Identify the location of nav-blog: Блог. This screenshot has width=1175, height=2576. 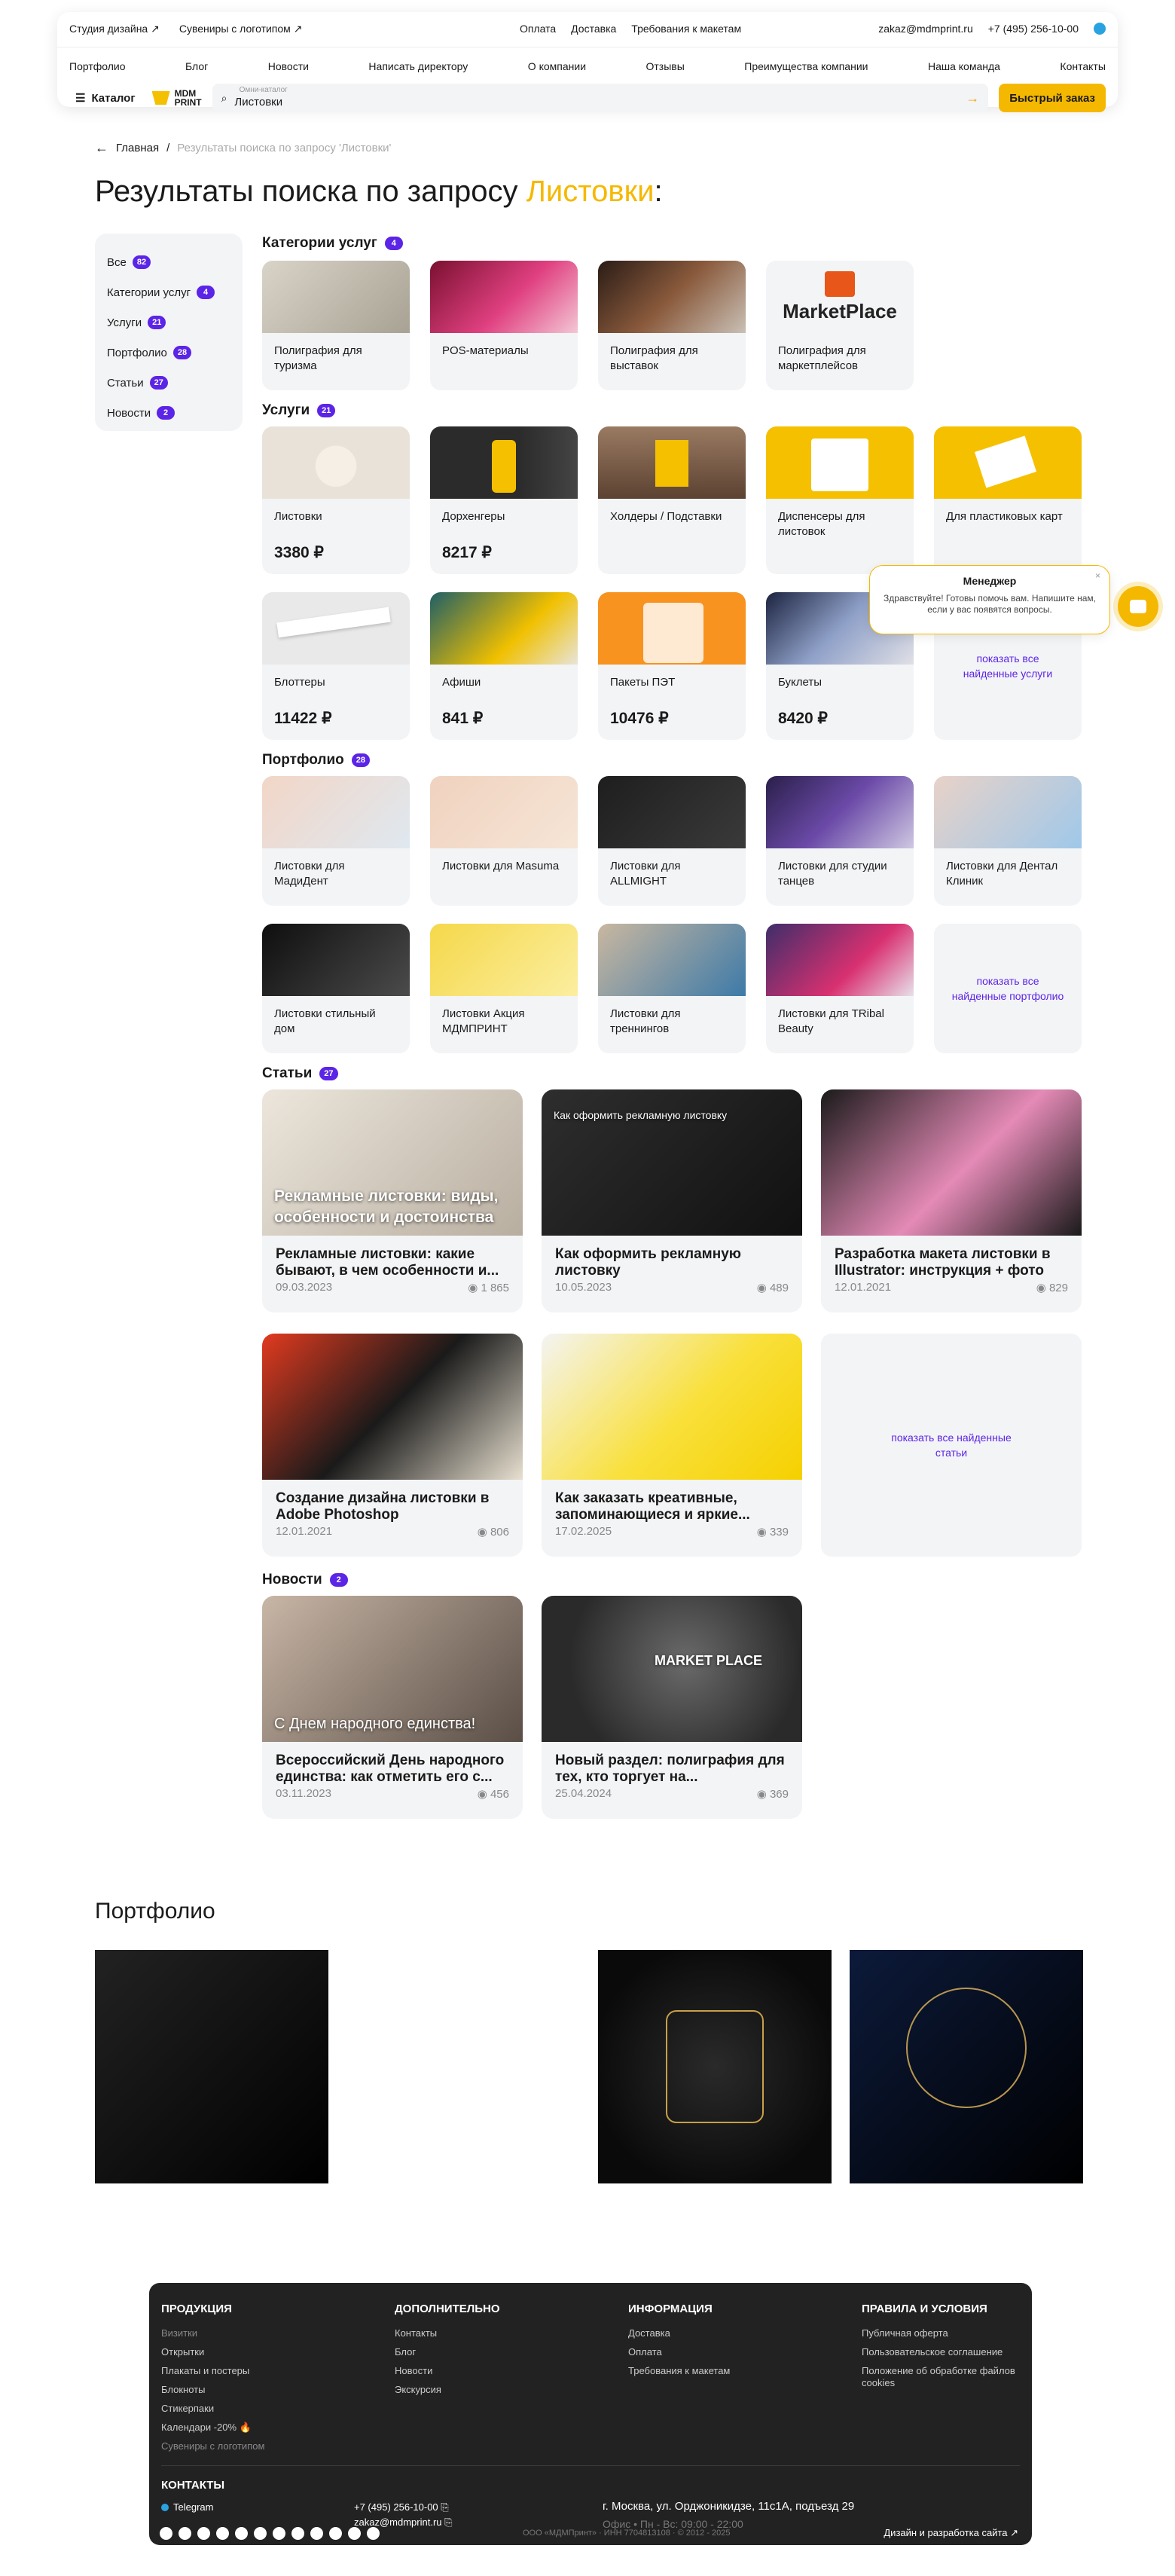
(196, 66).